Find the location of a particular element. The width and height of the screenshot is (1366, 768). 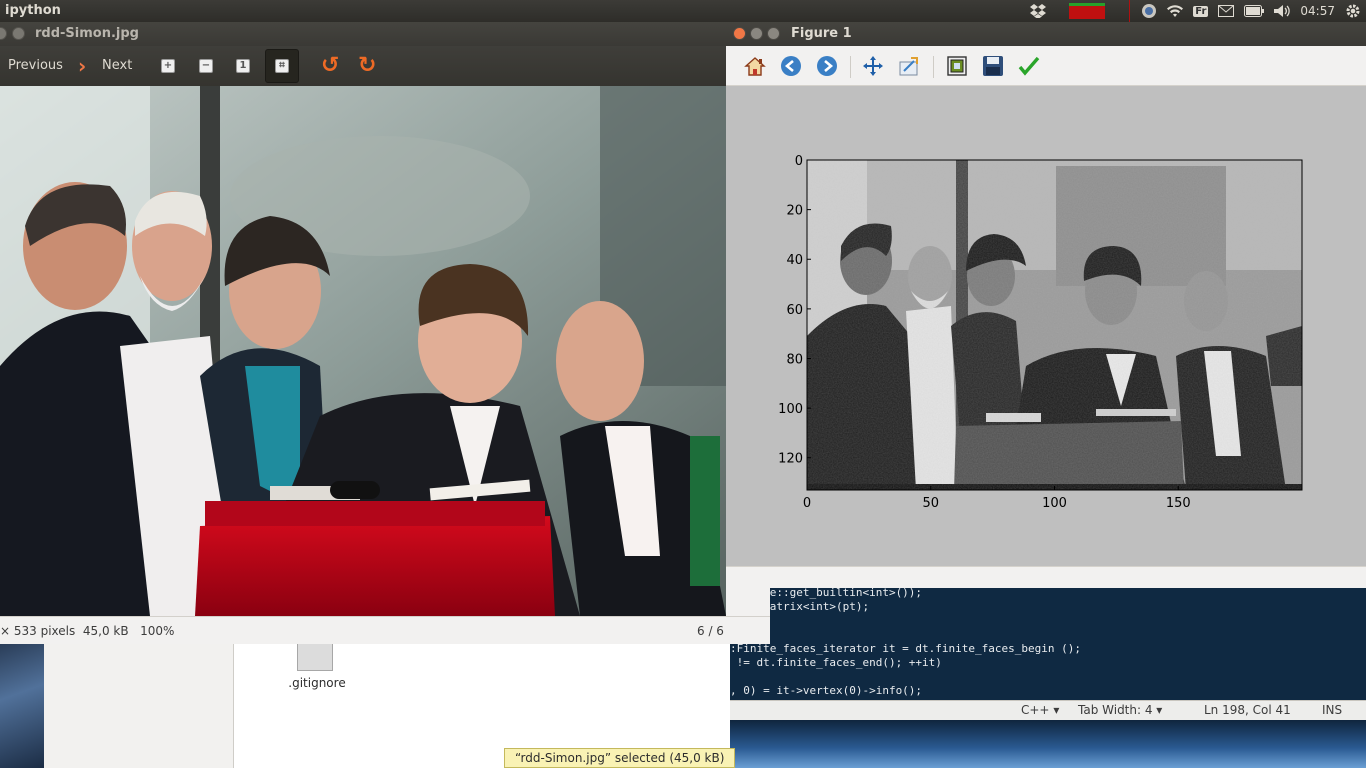

image-size: 45,0 kB is located at coordinates (105, 631).